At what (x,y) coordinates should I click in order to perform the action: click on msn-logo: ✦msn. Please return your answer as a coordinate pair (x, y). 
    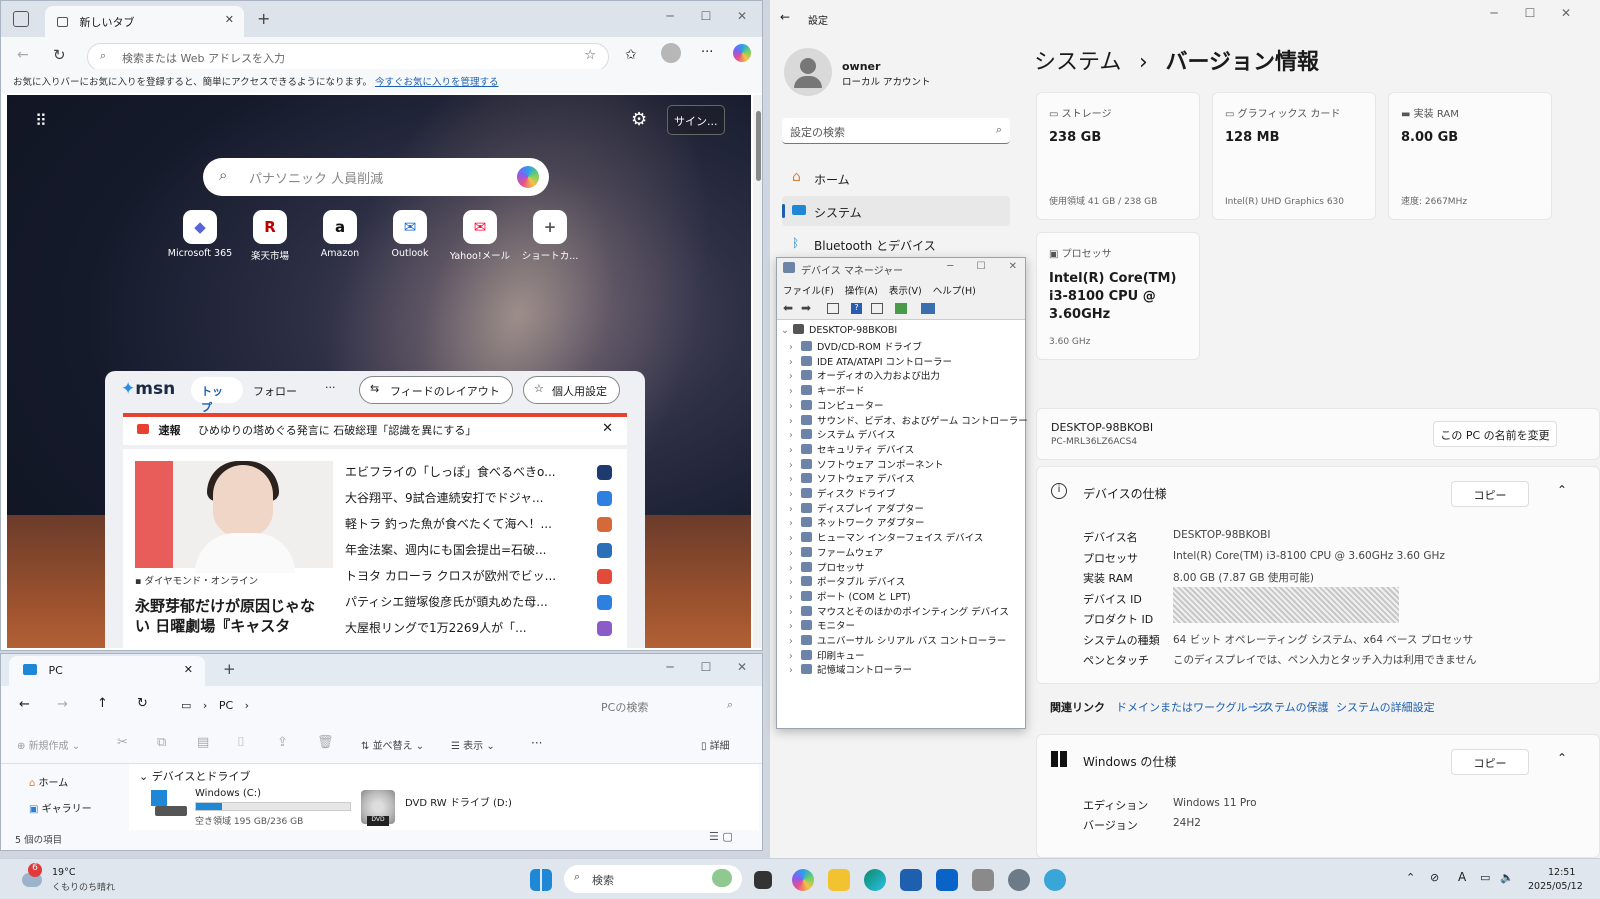
    Looking at the image, I should click on (148, 389).